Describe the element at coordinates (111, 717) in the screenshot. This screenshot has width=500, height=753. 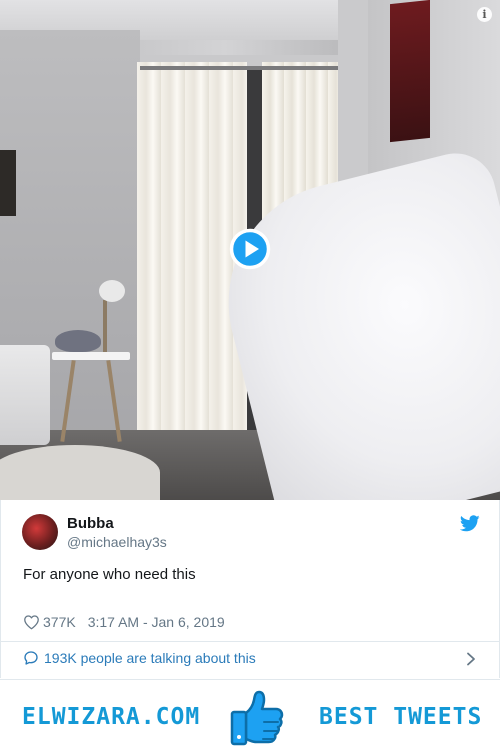
I see `site-name: ELWIZARA.COM` at that location.